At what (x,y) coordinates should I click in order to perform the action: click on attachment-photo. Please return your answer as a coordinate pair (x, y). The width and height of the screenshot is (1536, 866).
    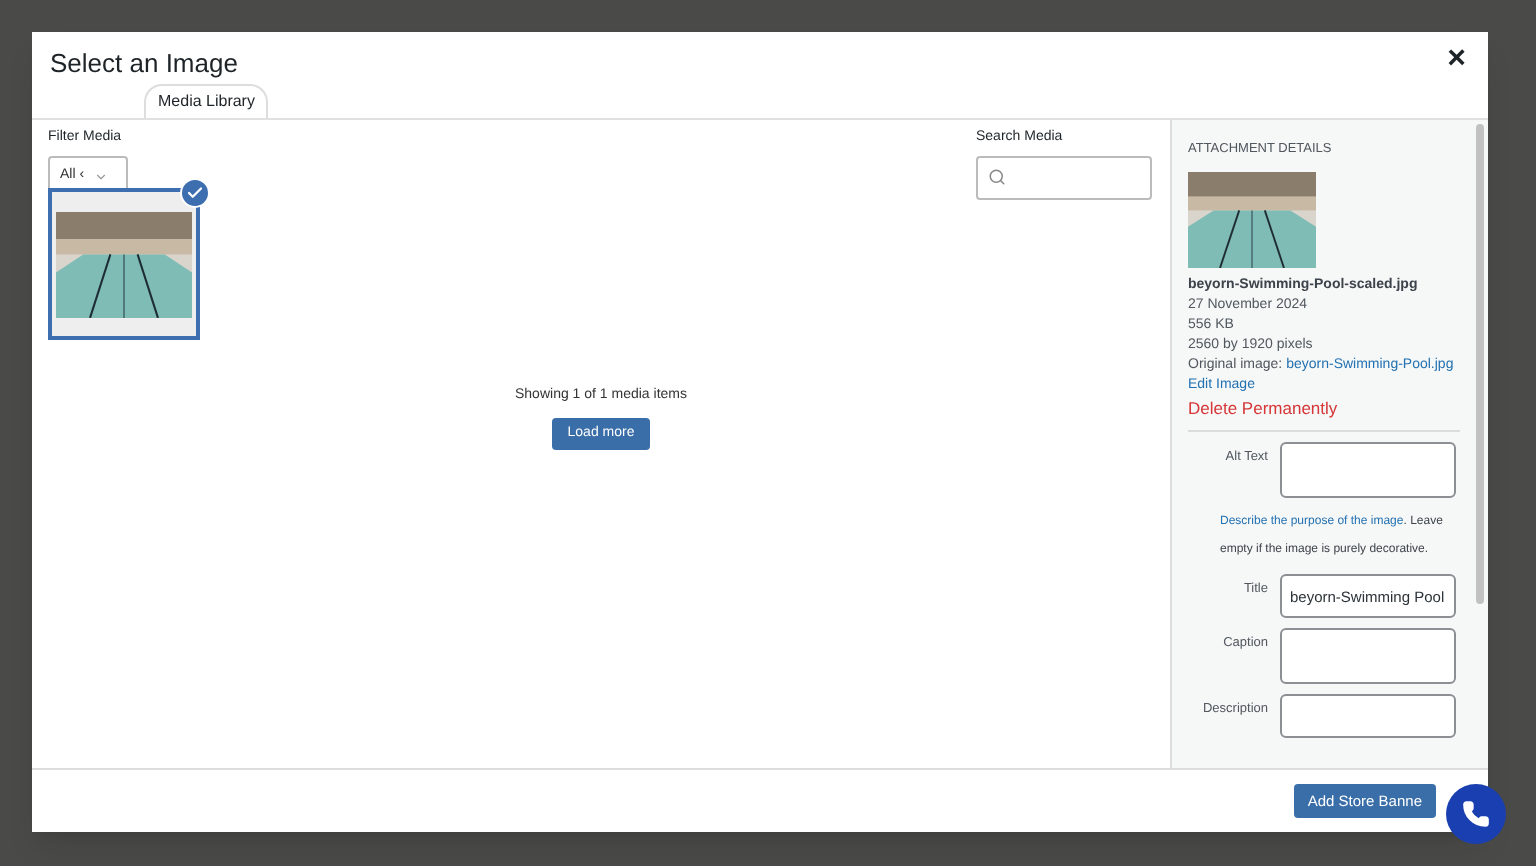
    Looking at the image, I should click on (1252, 220).